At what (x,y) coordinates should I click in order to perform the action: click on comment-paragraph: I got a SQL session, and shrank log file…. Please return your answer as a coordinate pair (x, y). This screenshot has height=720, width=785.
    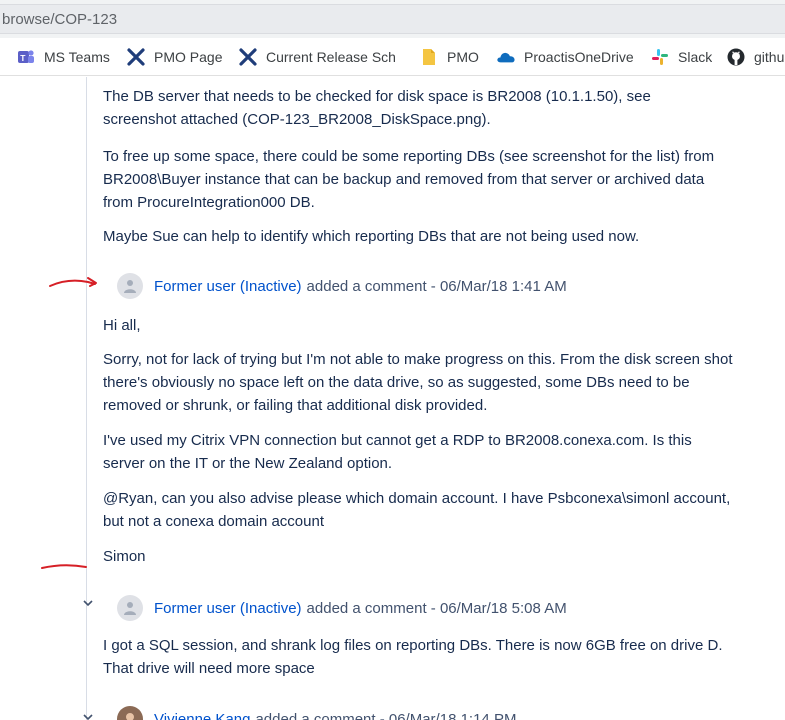
    Looking at the image, I should click on (413, 657).